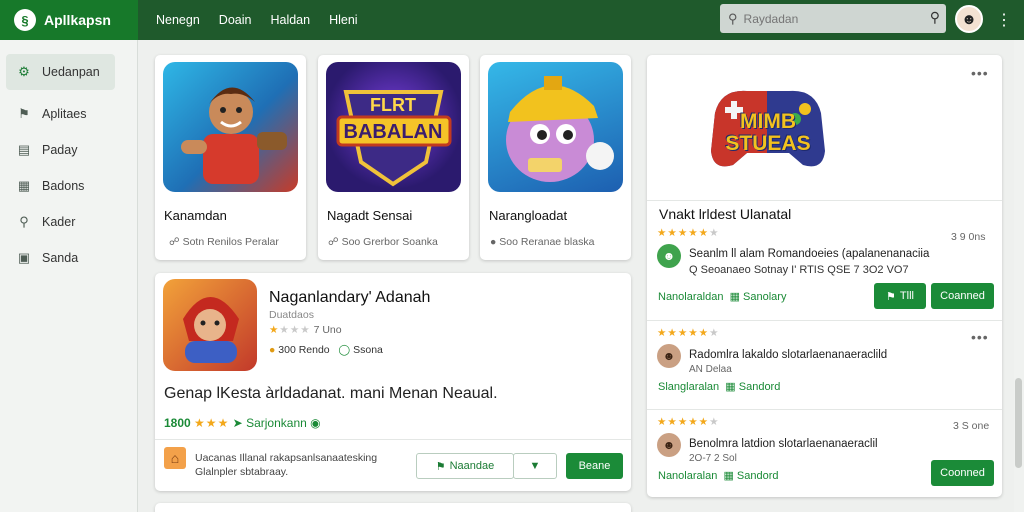 The height and width of the screenshot is (512, 1024). I want to click on svg-text: BABALAN, so click(393, 132).